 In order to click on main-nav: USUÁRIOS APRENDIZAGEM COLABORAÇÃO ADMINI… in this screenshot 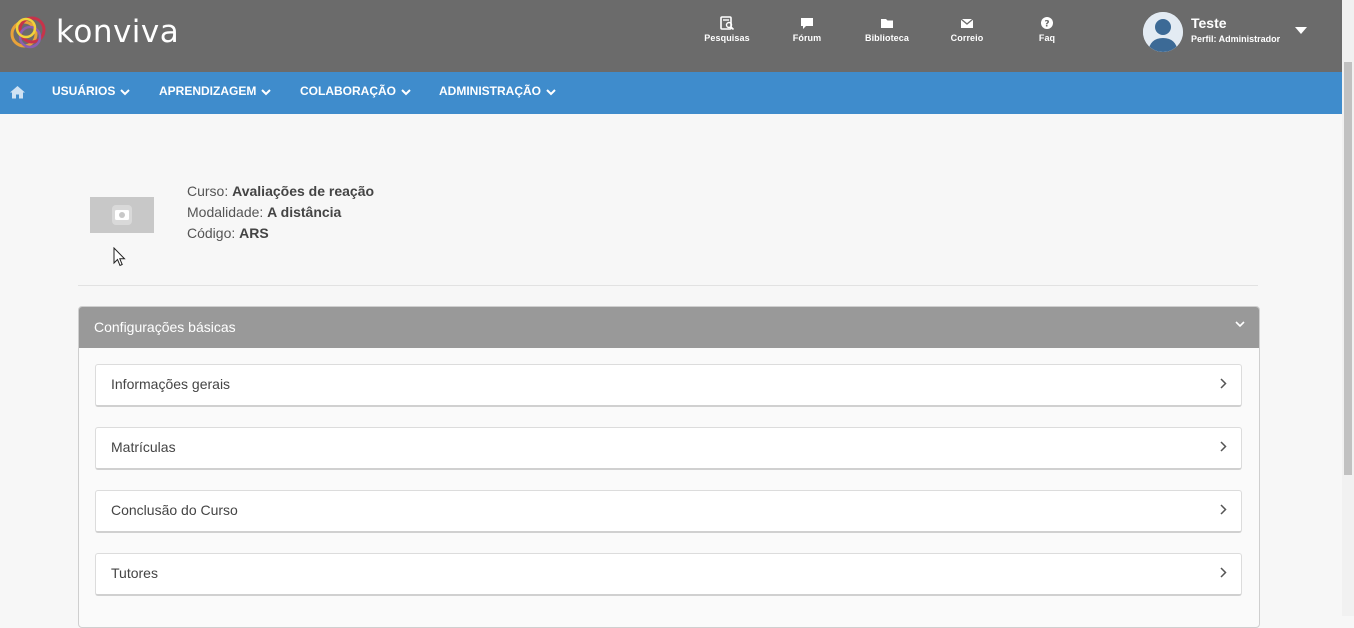, I will do `click(671, 93)`.